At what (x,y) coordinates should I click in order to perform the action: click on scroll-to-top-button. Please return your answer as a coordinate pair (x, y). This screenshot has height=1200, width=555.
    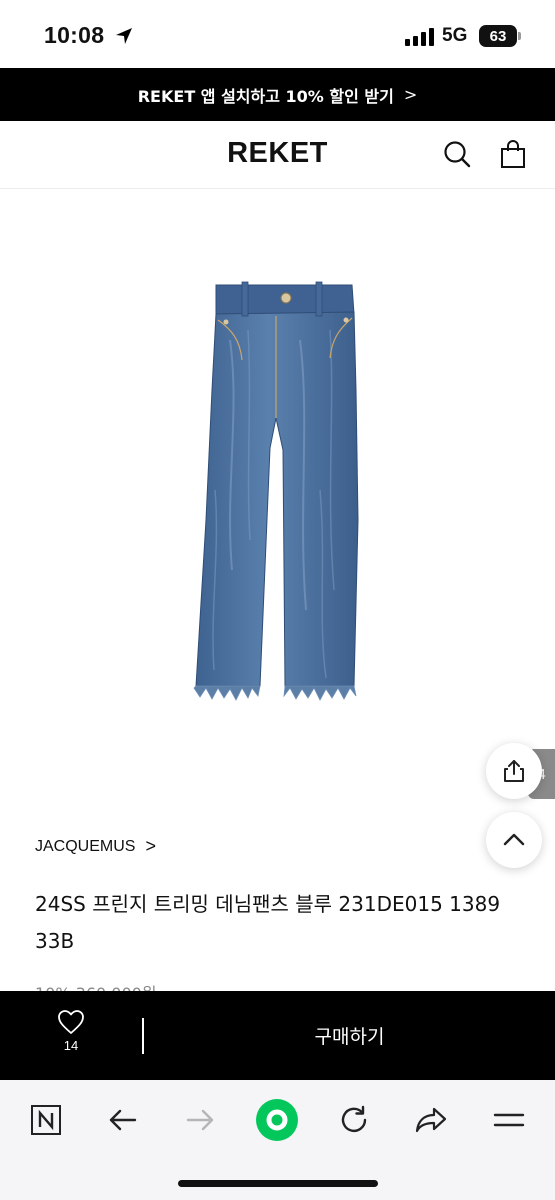
    Looking at the image, I should click on (514, 840).